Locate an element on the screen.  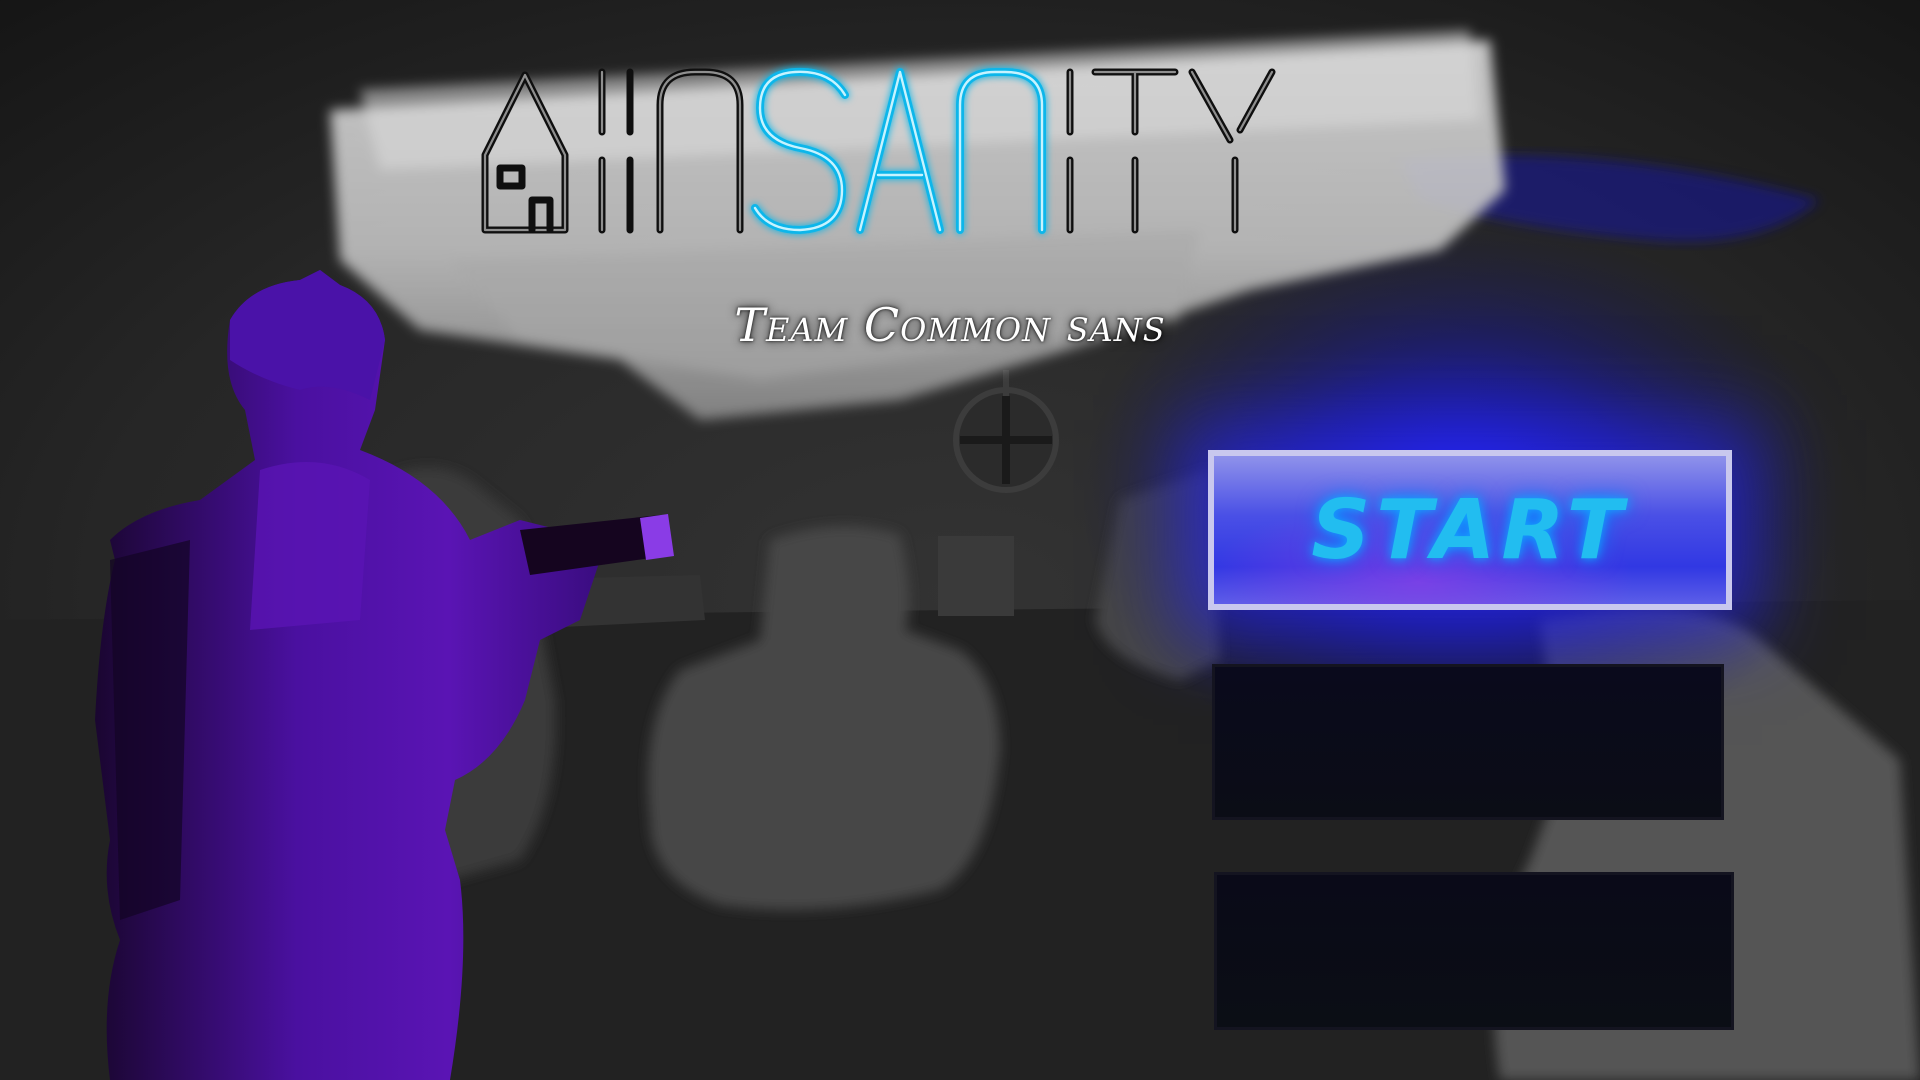
logo-letter-s is located at coordinates (800, 150).